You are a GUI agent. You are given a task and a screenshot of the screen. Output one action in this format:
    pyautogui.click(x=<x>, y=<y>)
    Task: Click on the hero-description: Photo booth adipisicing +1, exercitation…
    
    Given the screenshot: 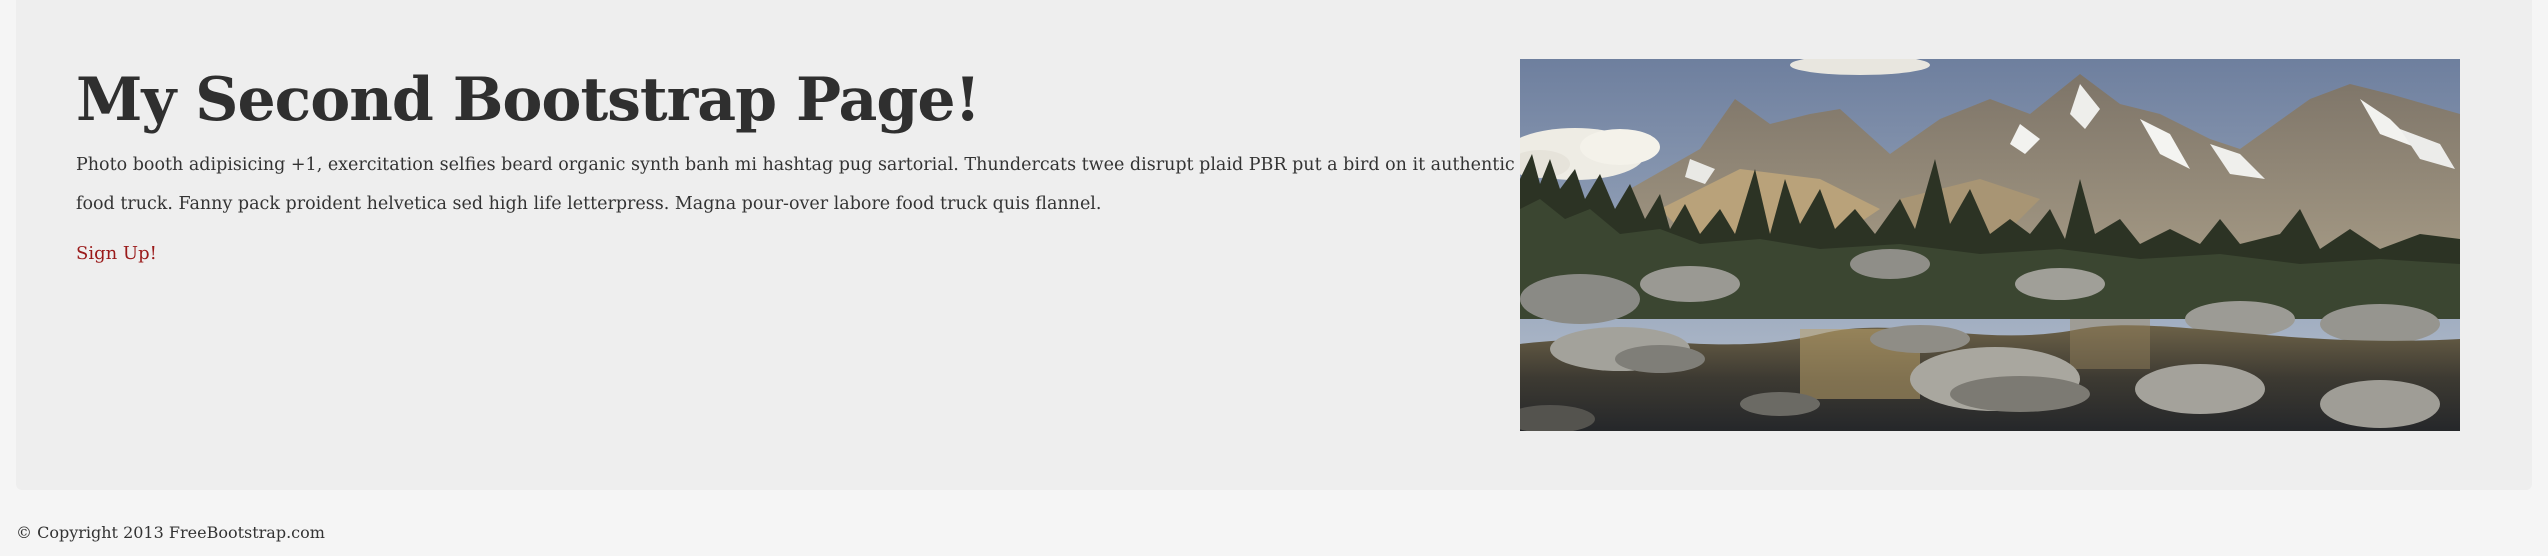 What is the action you would take?
    pyautogui.click(x=795, y=184)
    